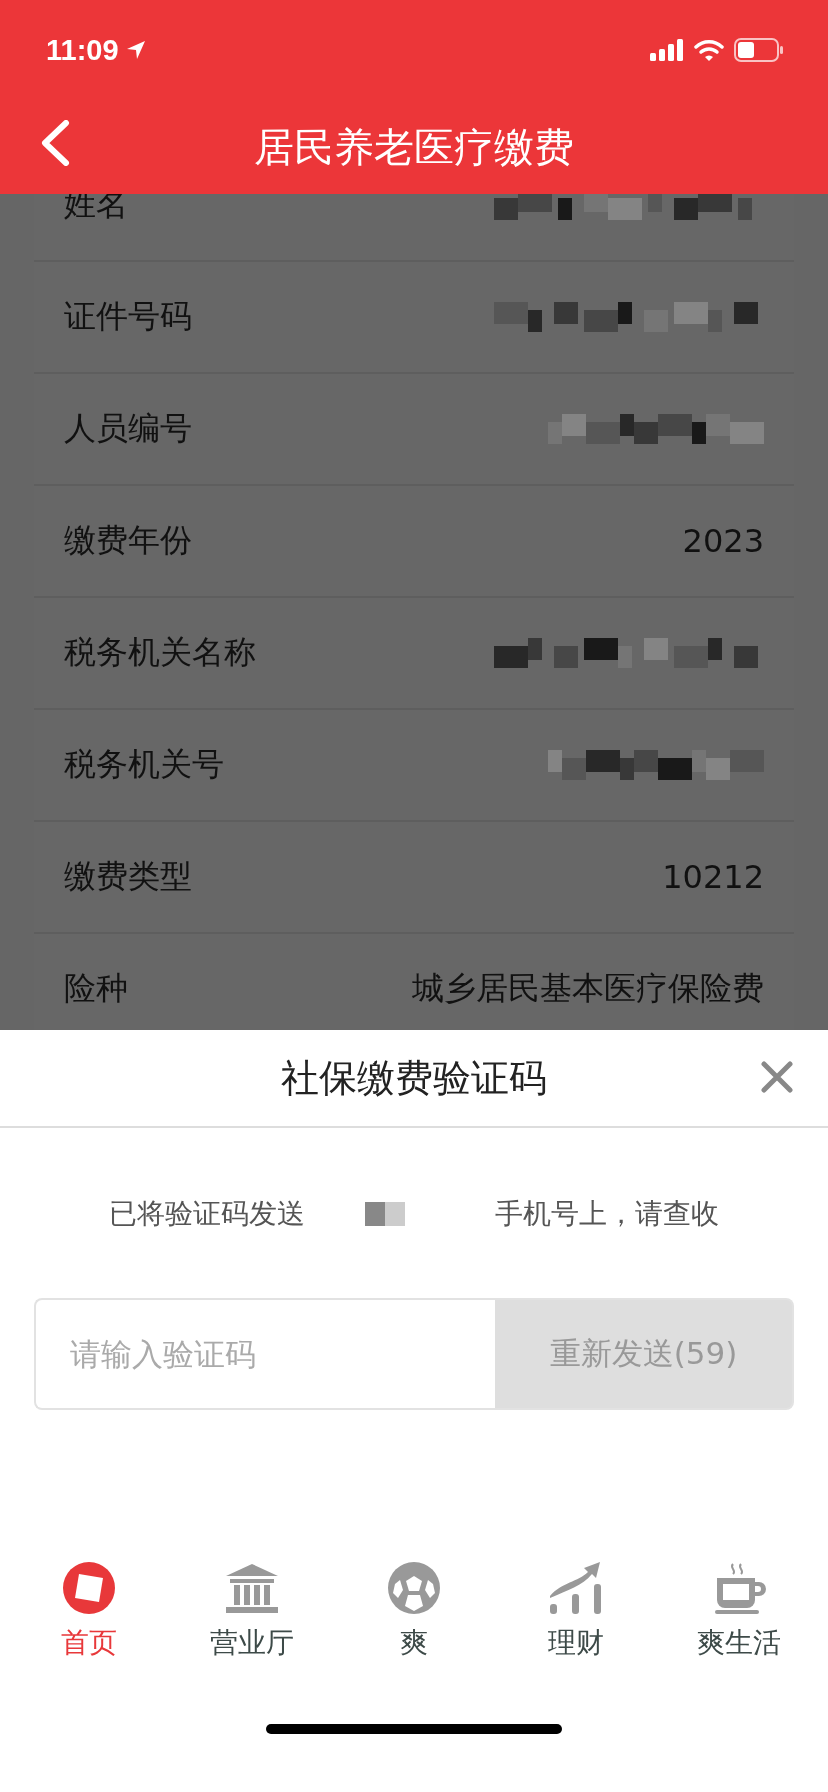  What do you see at coordinates (588, 988) in the screenshot?
I see `field-value: 城乡居民基本医疗保险费` at bounding box center [588, 988].